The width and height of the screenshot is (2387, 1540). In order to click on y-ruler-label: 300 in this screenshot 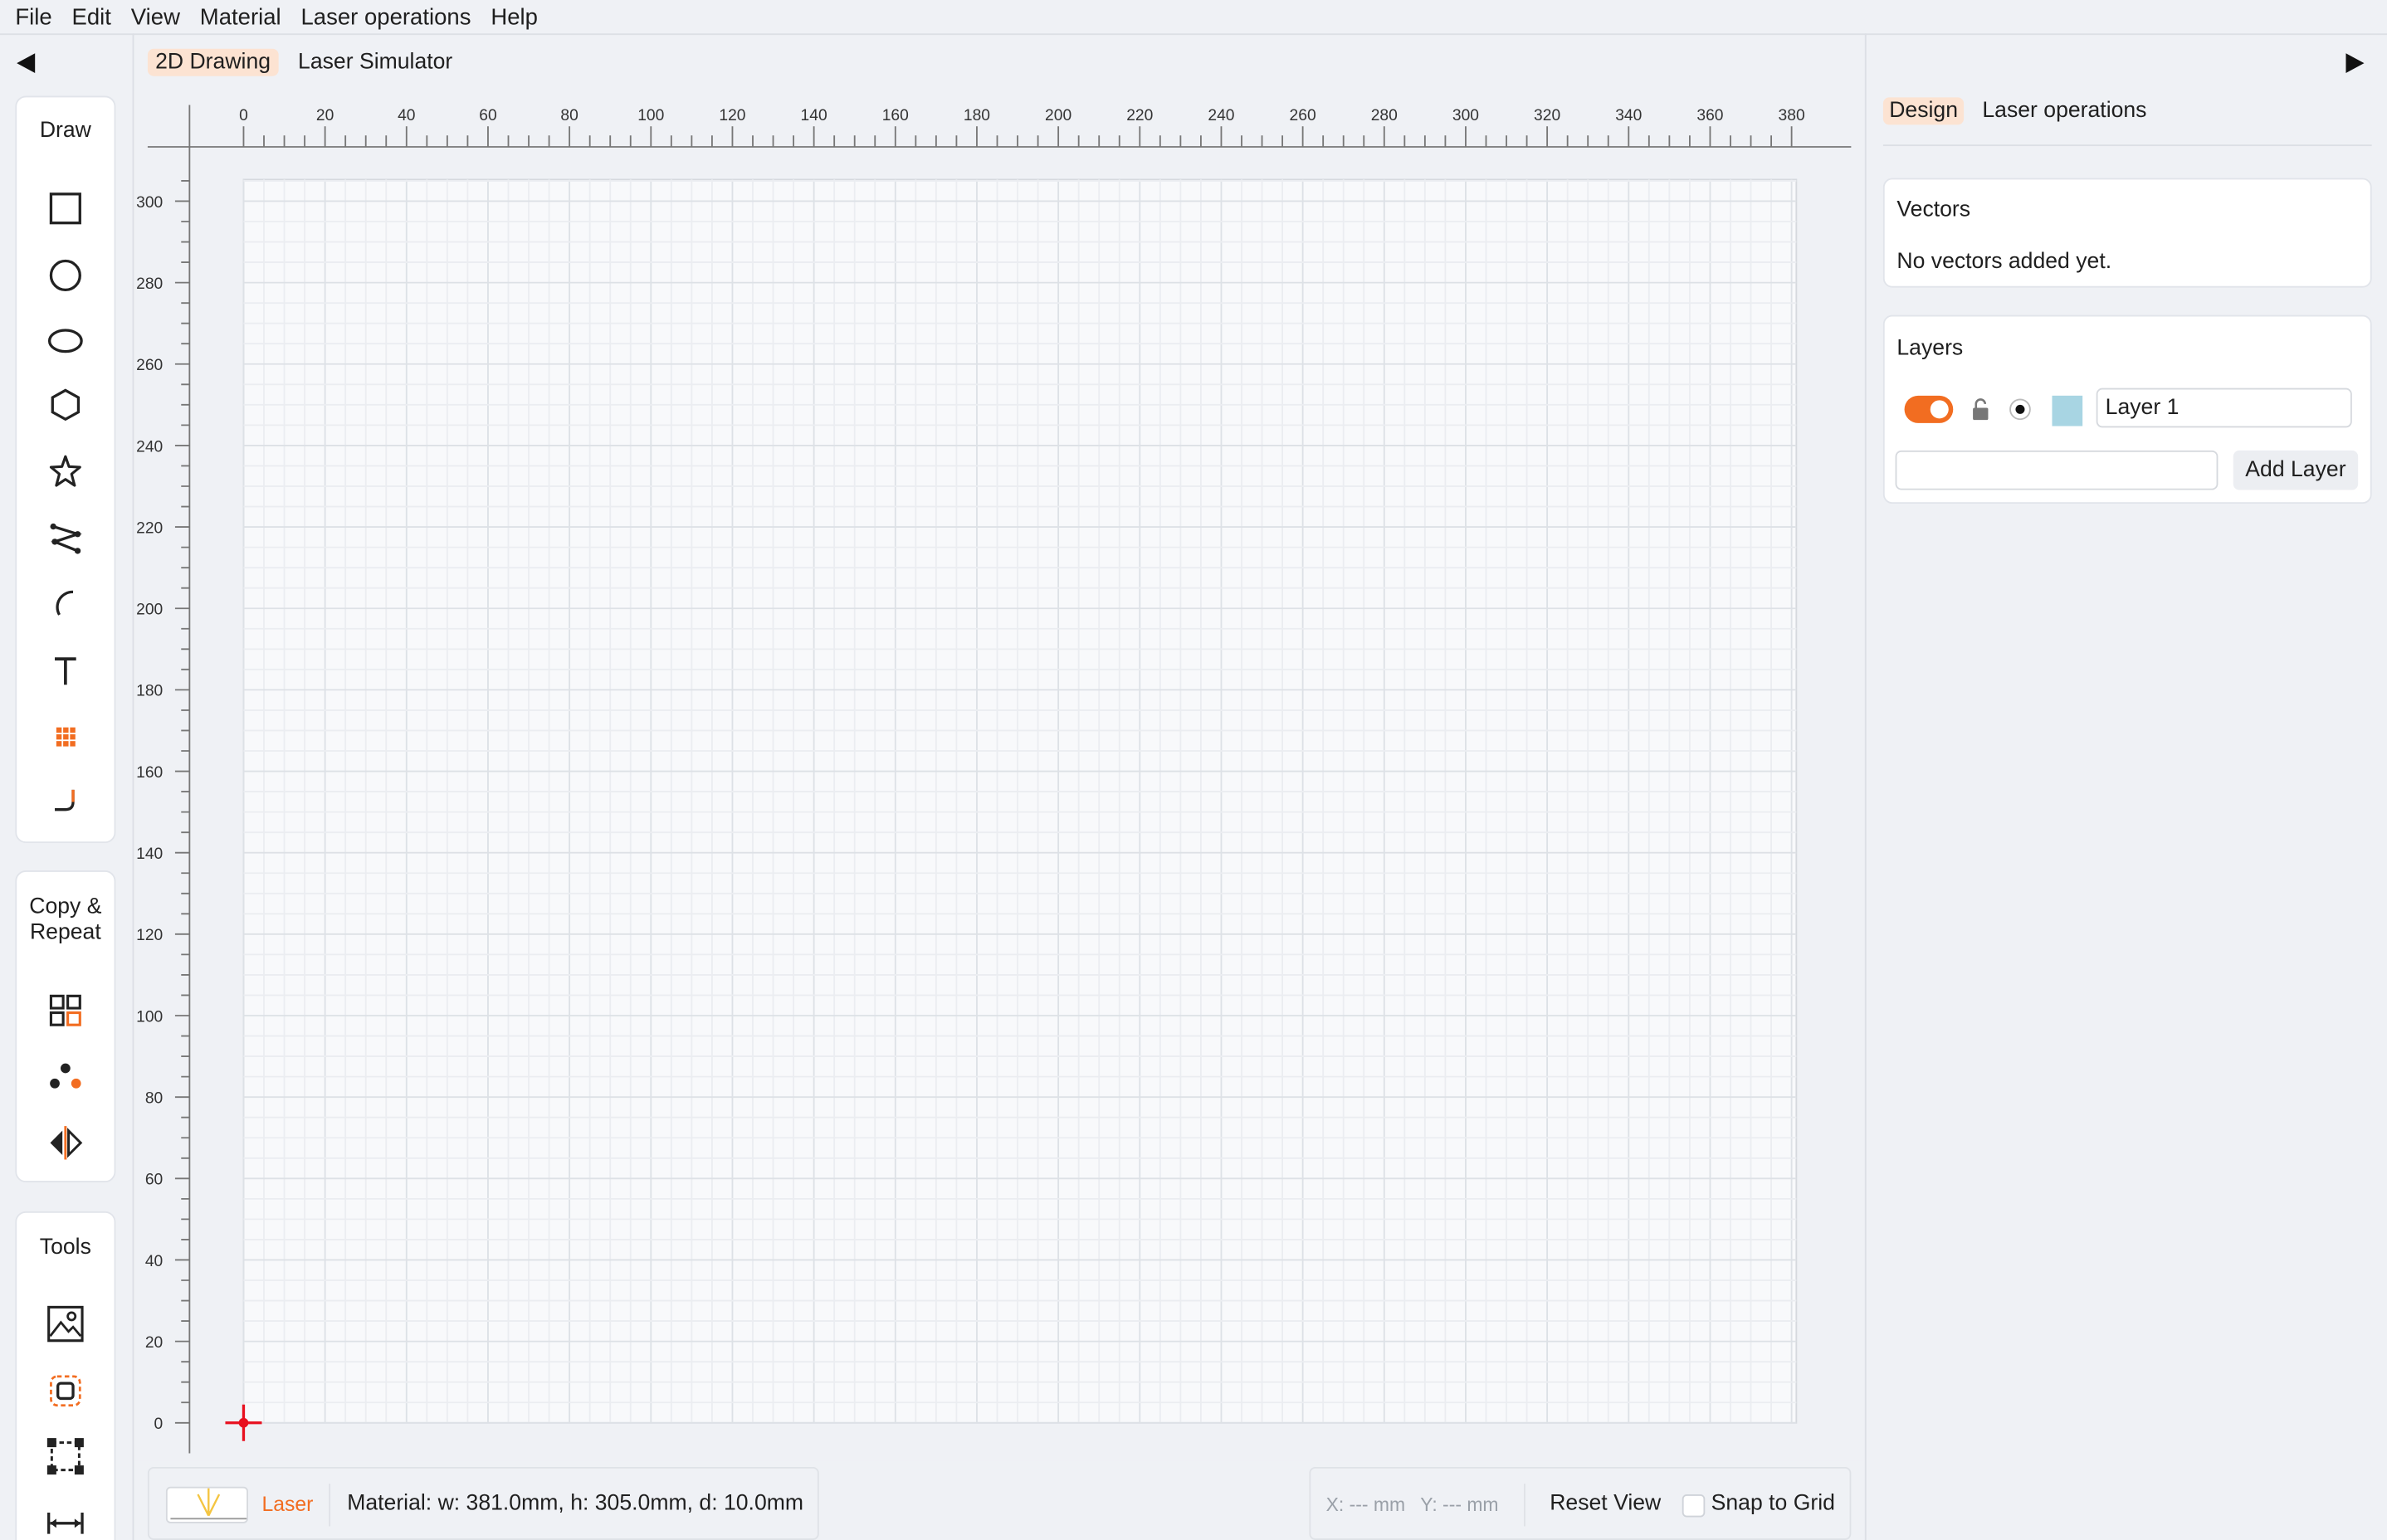, I will do `click(149, 203)`.